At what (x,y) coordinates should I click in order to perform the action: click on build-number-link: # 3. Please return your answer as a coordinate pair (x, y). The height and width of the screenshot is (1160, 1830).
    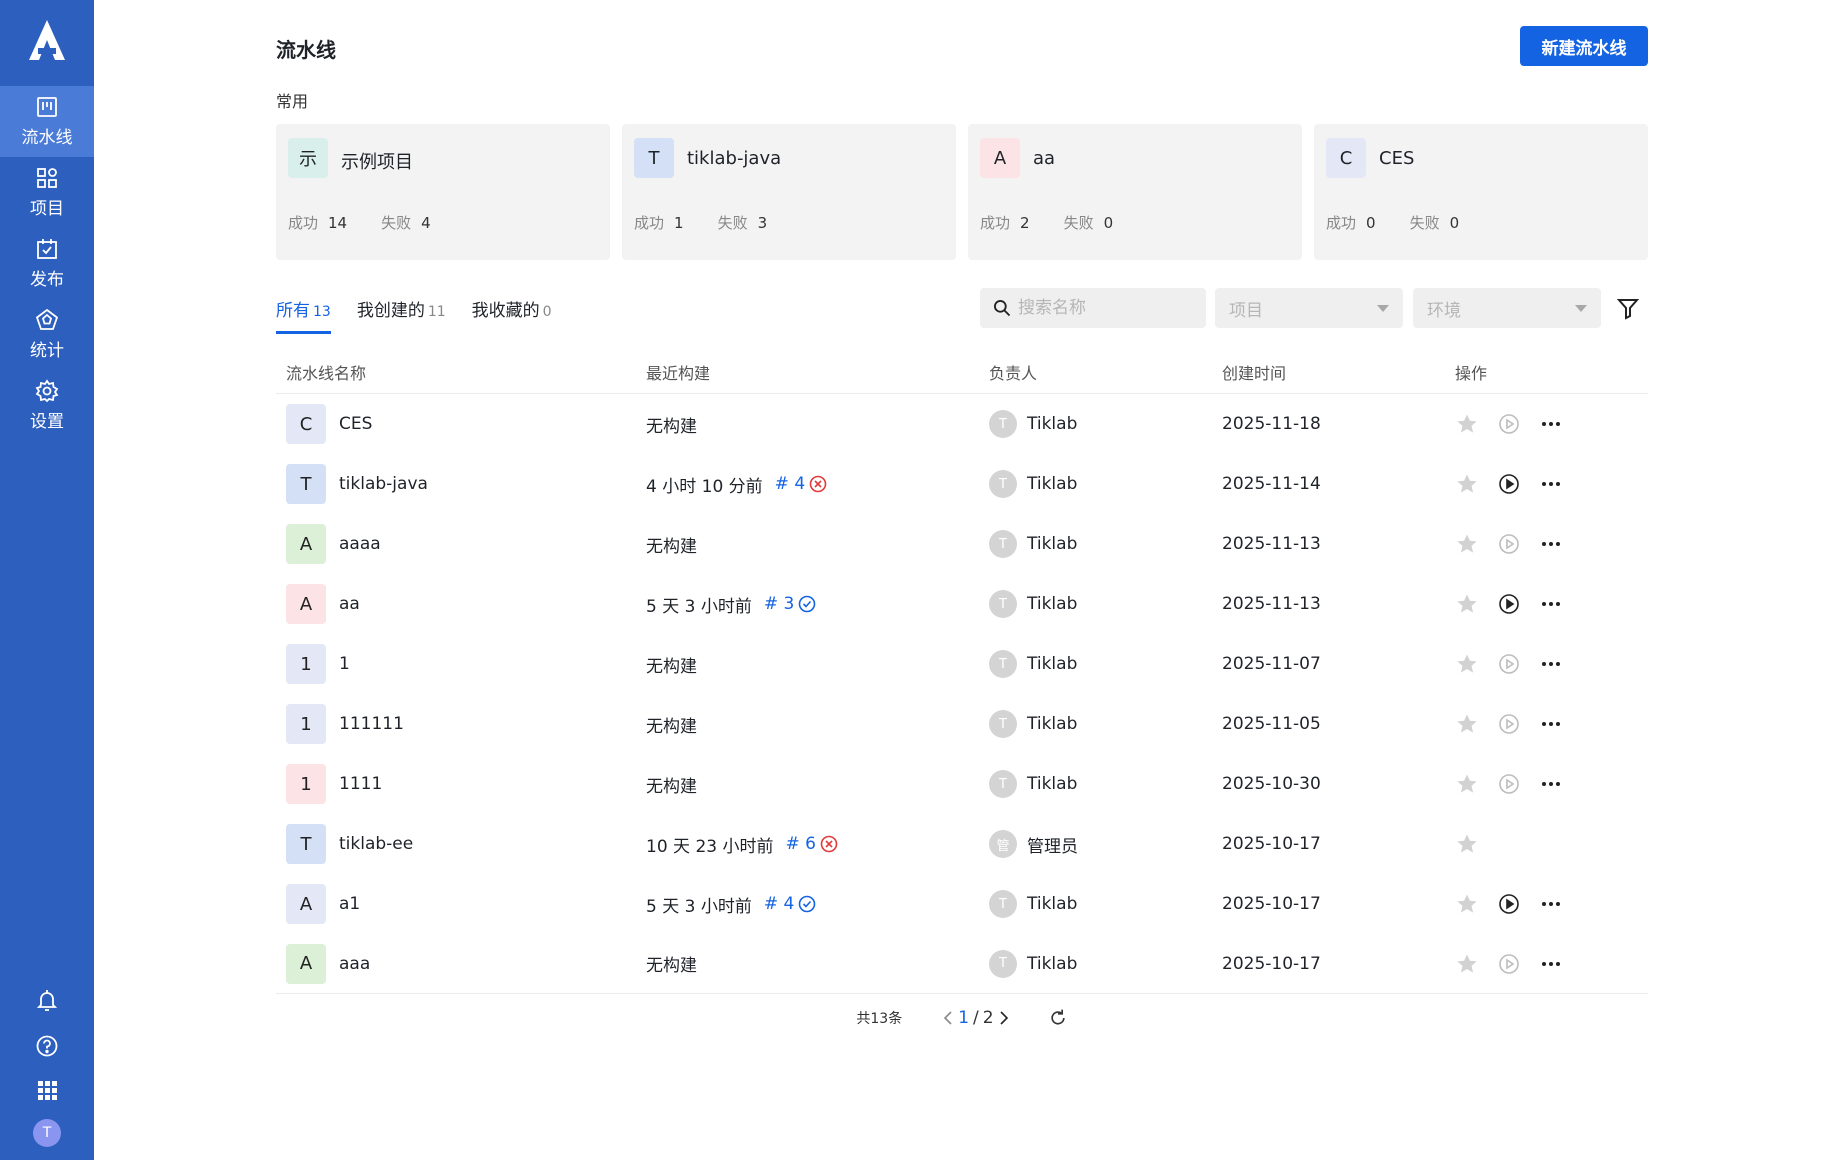
    Looking at the image, I should click on (779, 604).